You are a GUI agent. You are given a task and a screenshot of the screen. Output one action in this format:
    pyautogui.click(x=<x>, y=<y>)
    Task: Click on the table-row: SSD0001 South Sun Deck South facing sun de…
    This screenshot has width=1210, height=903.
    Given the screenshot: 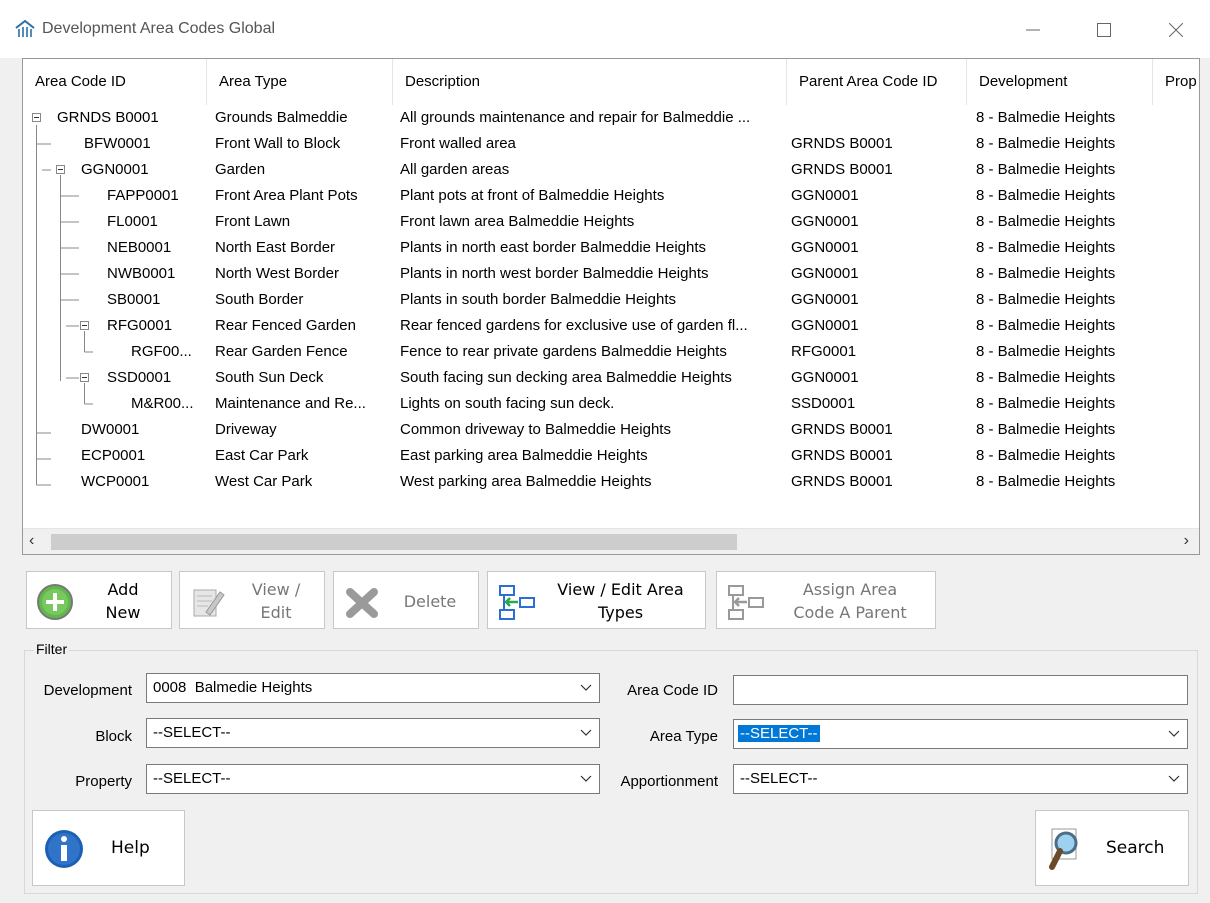 What is the action you would take?
    pyautogui.click(x=611, y=378)
    